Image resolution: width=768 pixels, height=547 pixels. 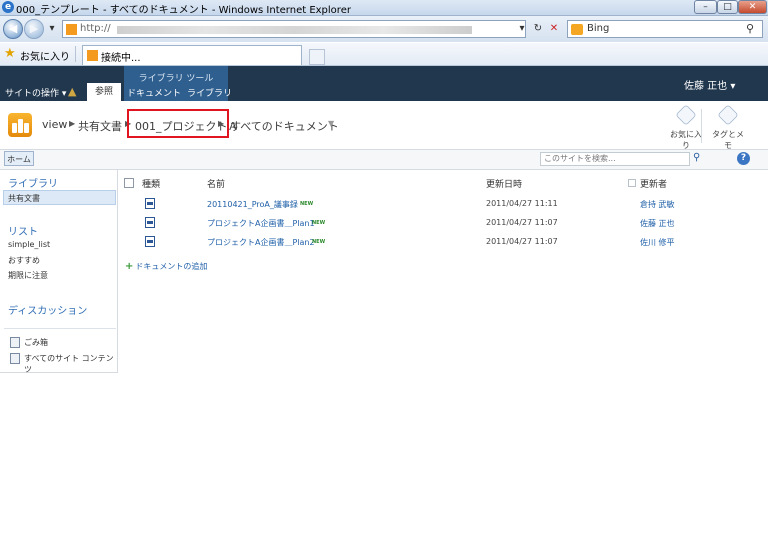 What do you see at coordinates (686, 140) in the screenshot?
I see `favorite-label: お気に入り` at bounding box center [686, 140].